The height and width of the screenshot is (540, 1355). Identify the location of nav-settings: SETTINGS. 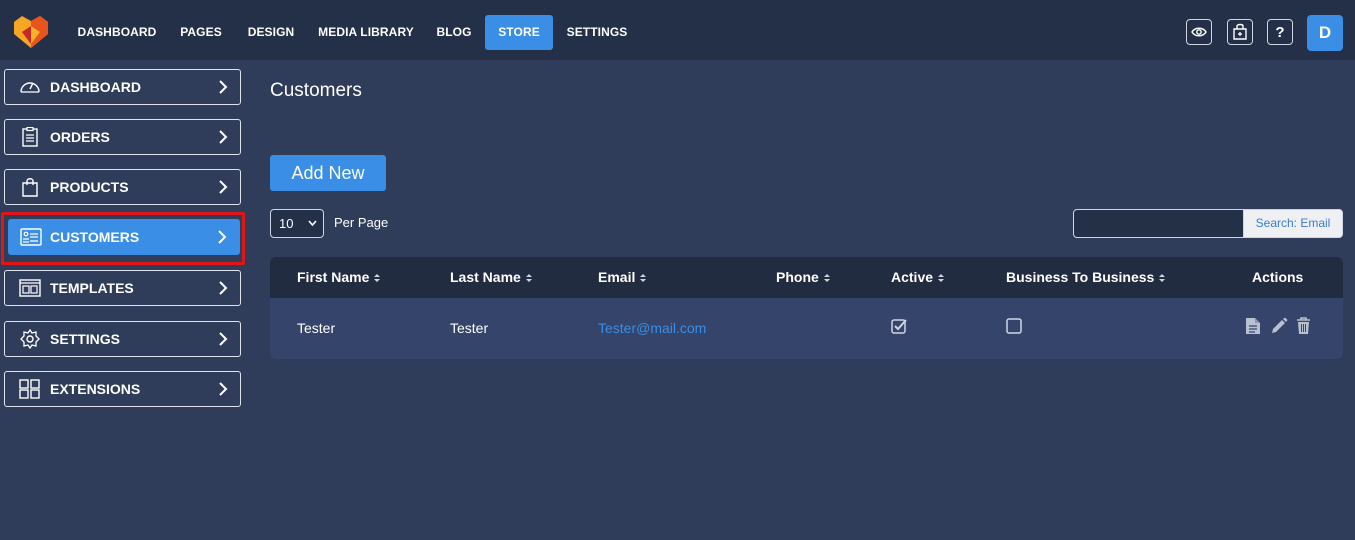
(597, 32).